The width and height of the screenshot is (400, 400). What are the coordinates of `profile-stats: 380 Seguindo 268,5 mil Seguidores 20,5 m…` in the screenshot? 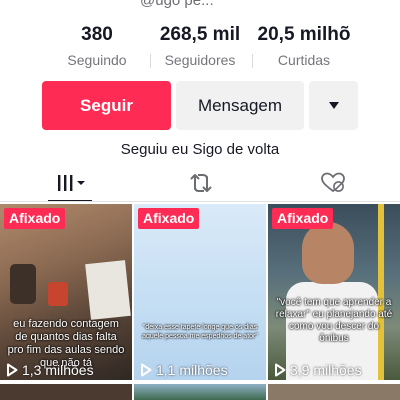 It's located at (200, 48).